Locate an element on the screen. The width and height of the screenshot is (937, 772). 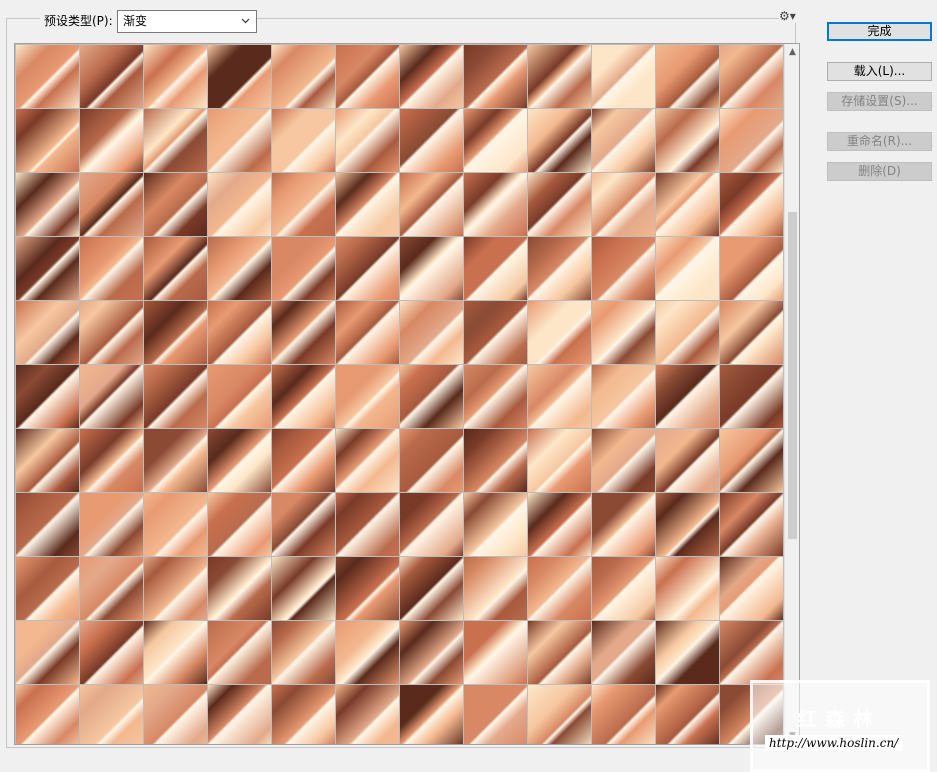
arrow-up-icon: ▲ is located at coordinates (792, 52).